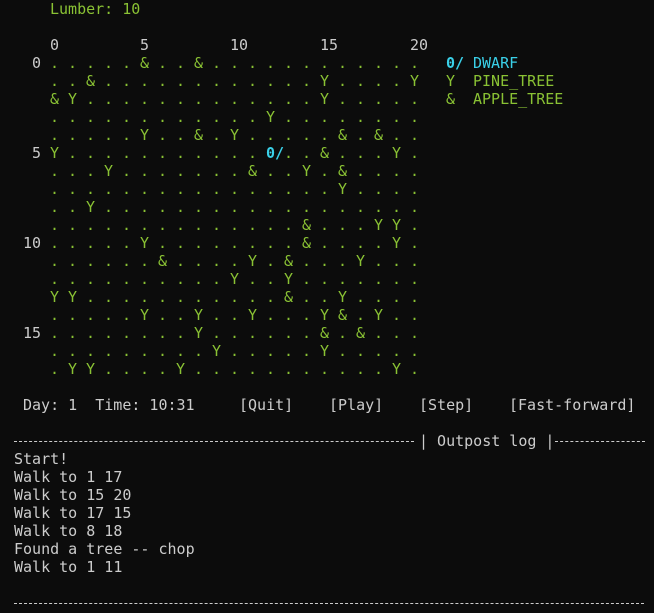 The height and width of the screenshot is (613, 654). I want to click on log-entry: Walk to 1 11, so click(68, 567).